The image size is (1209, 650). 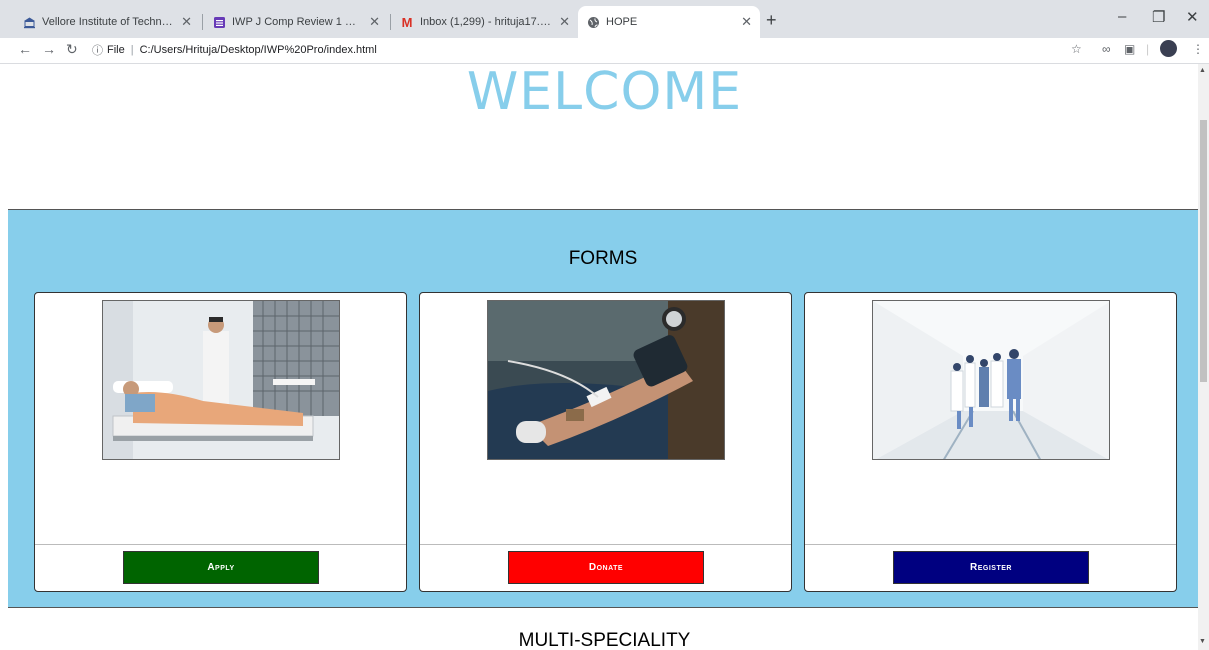 I want to click on multi-speciality-heading: MULTI-SPECIALITY, so click(x=604, y=640).